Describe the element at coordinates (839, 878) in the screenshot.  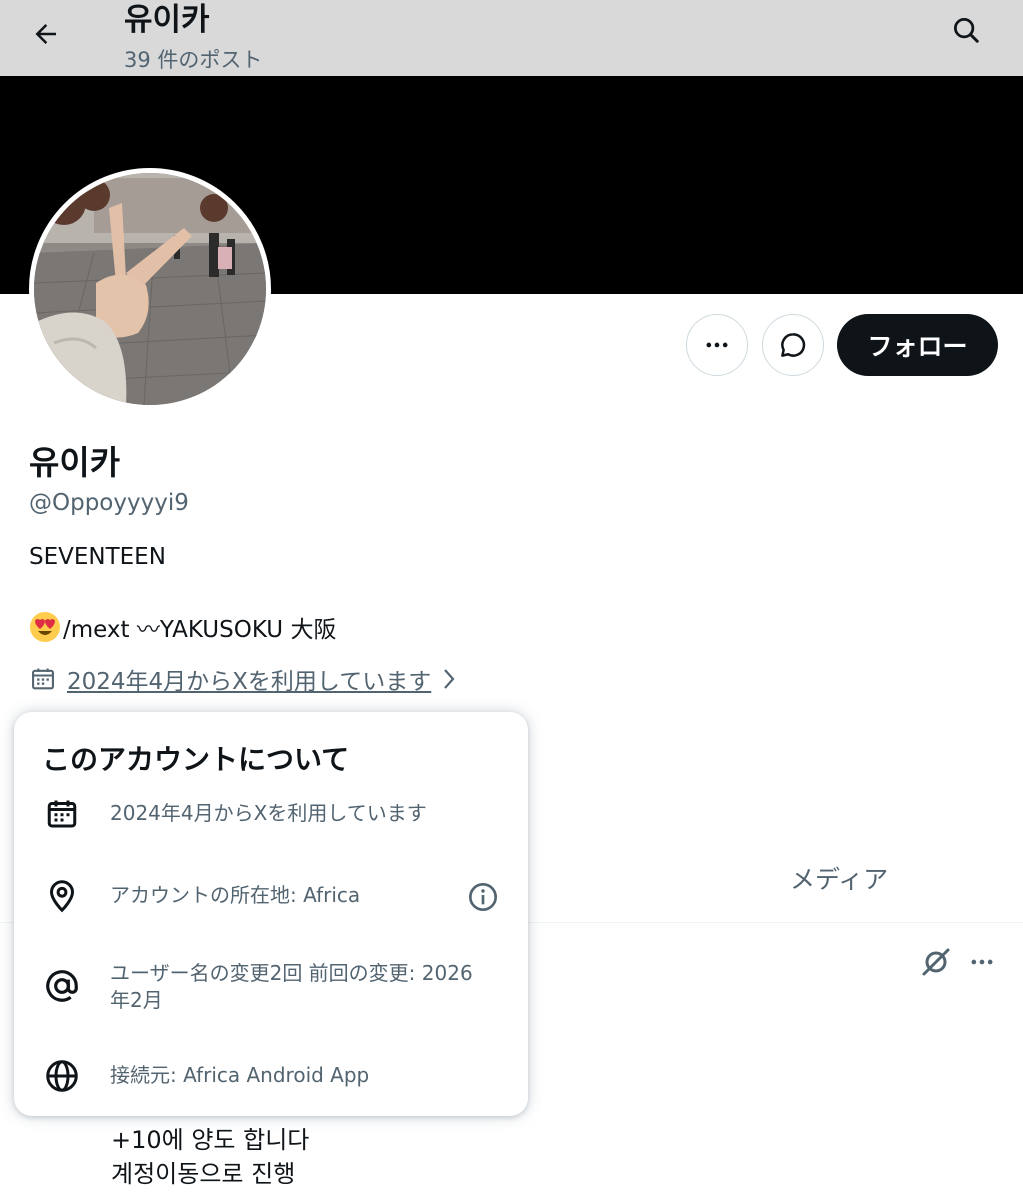
I see `tab-media: メディア` at that location.